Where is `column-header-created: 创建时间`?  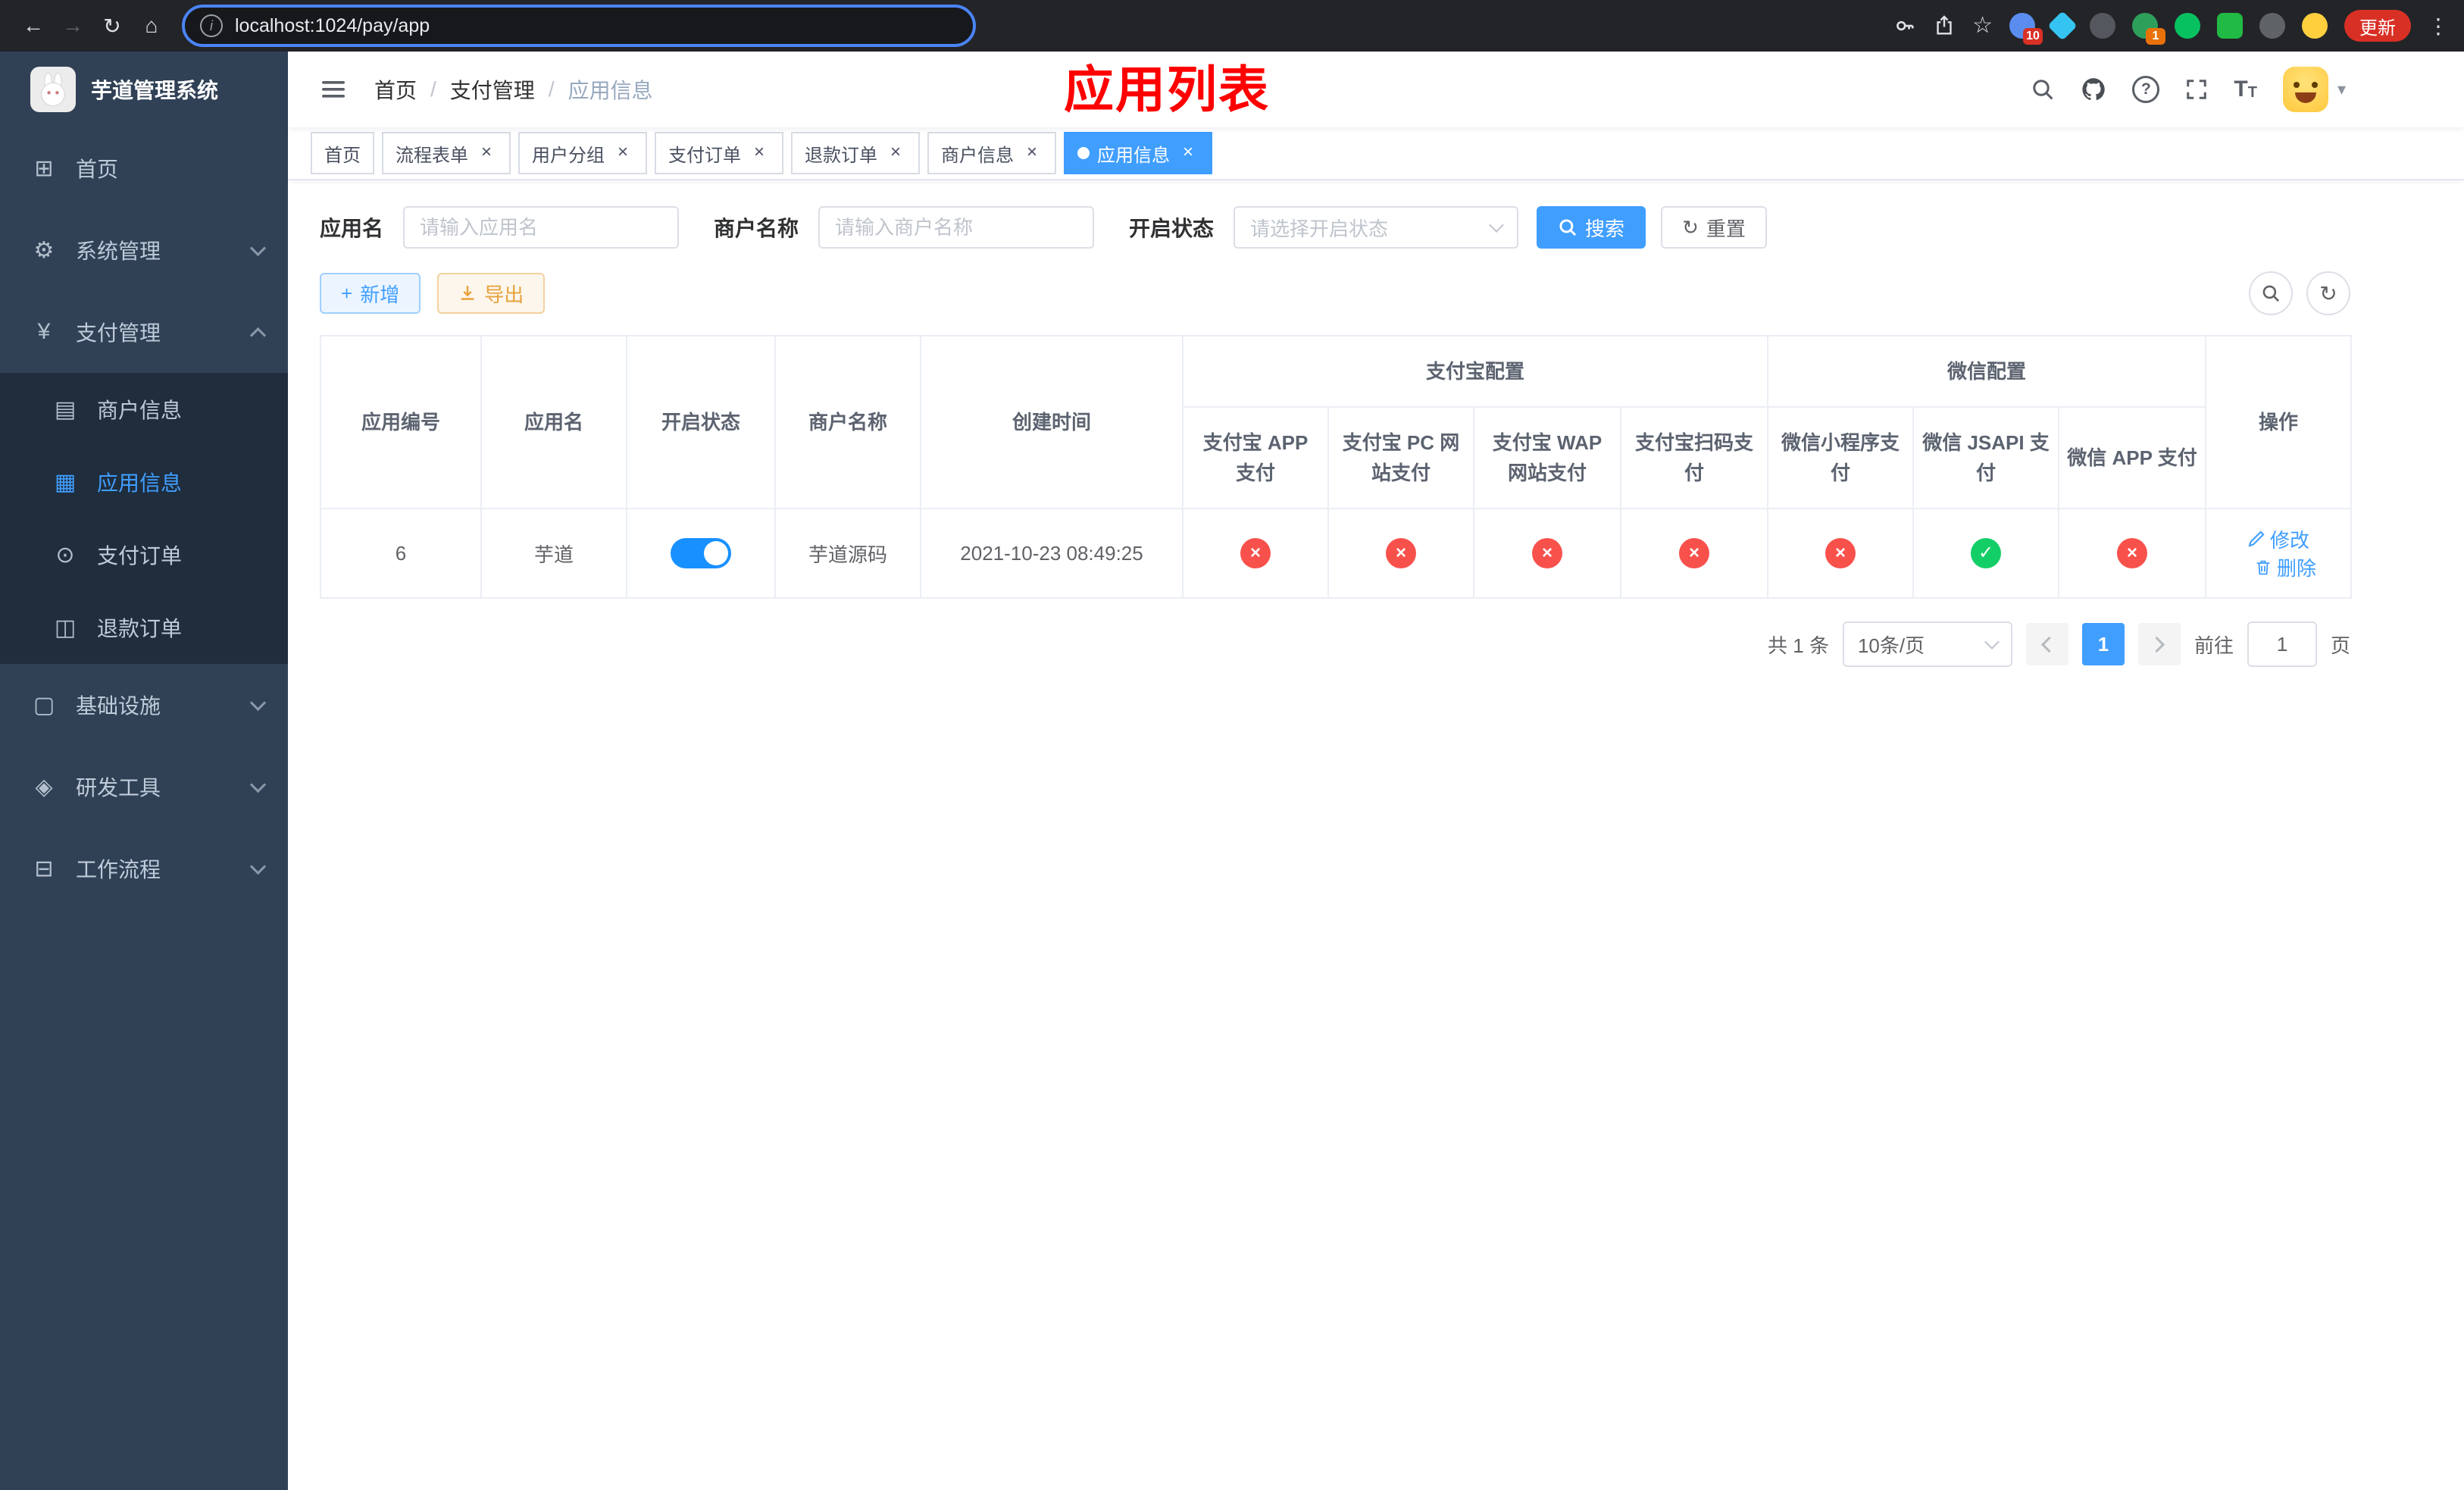 column-header-created: 创建时间 is located at coordinates (1052, 422).